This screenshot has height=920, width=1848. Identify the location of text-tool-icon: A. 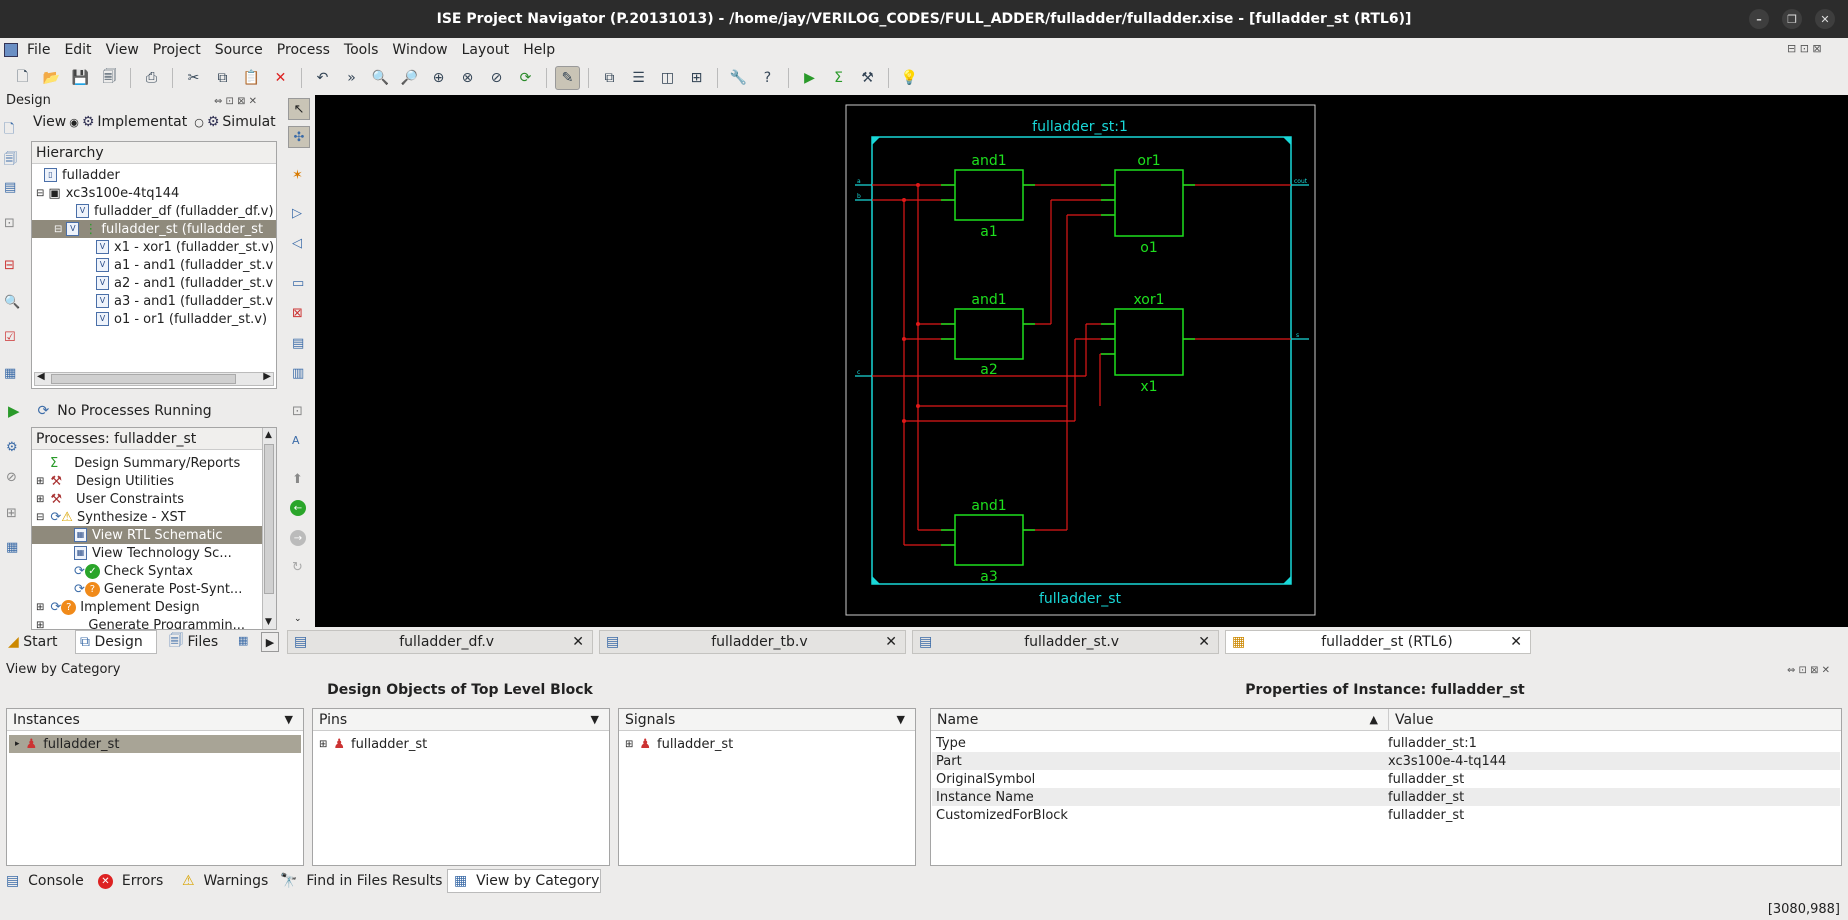
(296, 440).